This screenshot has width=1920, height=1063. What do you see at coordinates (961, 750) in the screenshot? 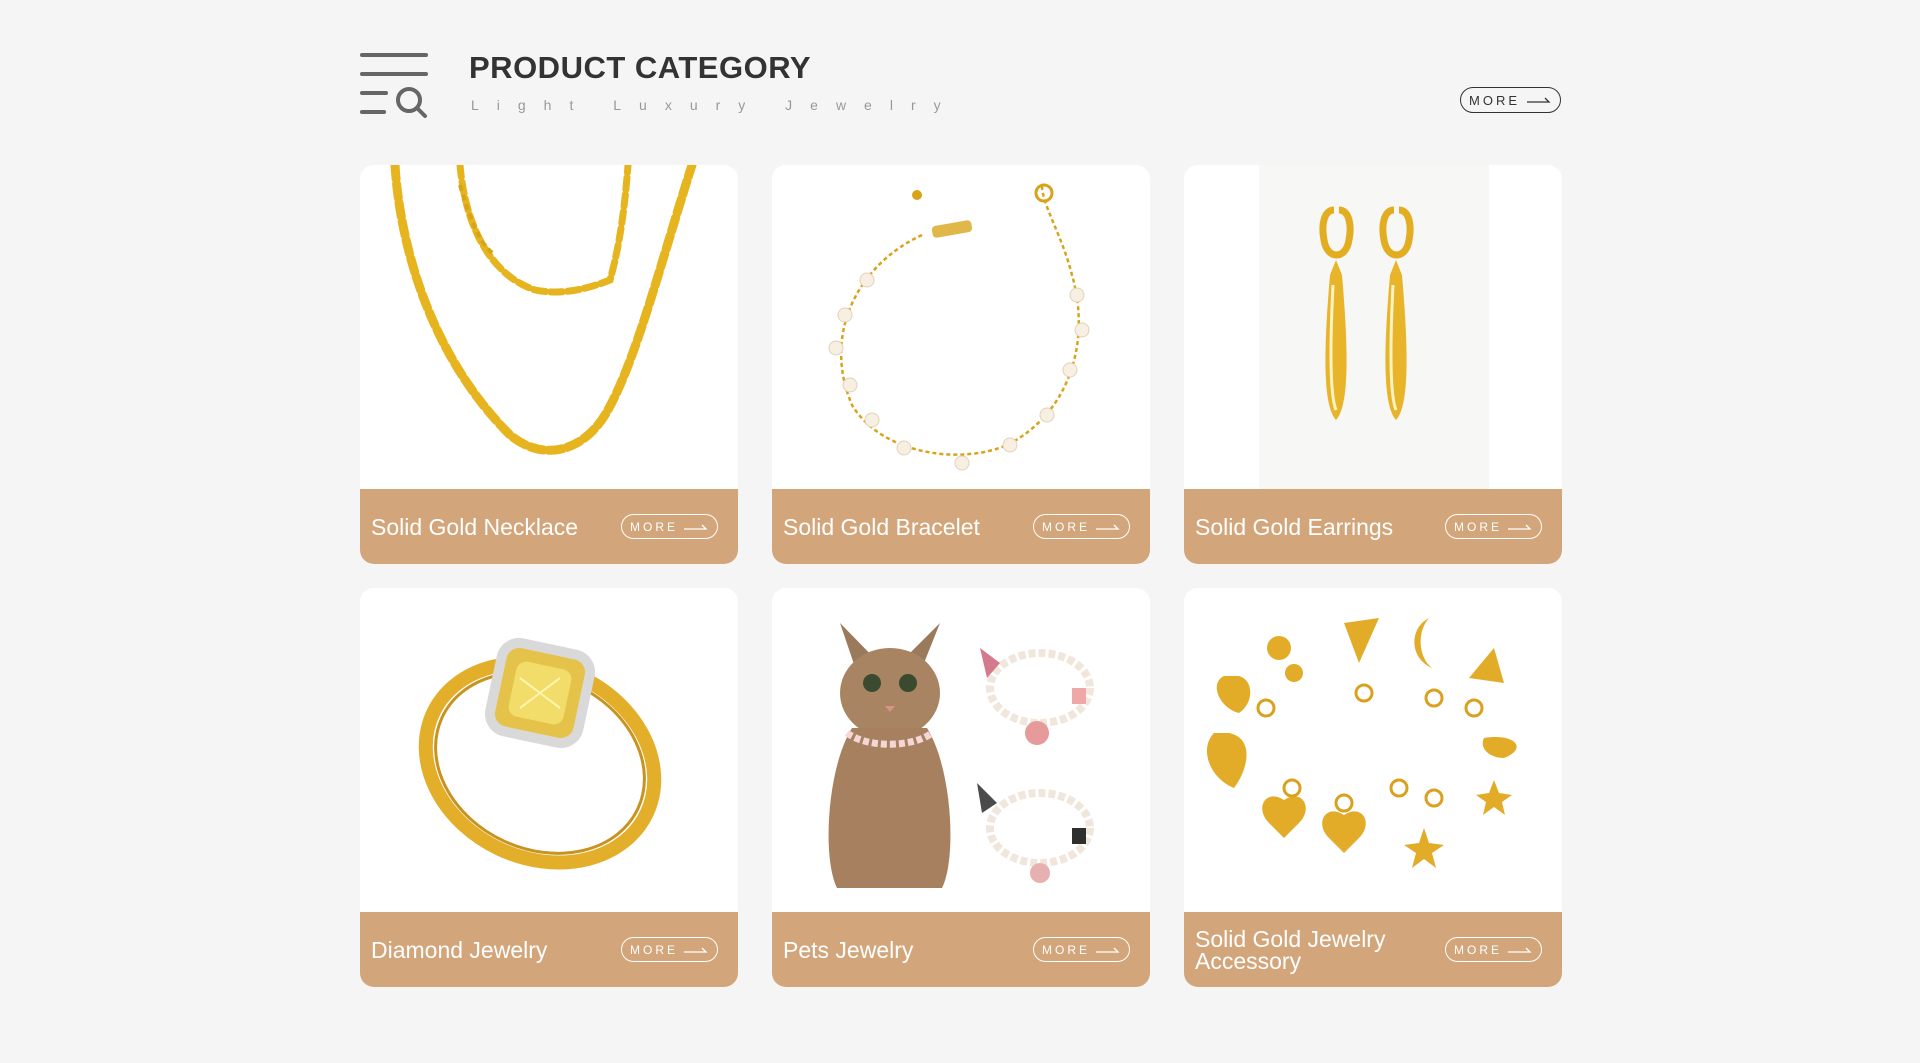
I see `pets-jewelry-image` at bounding box center [961, 750].